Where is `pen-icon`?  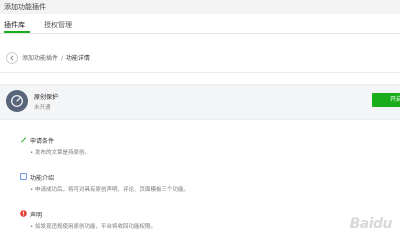
pen-icon is located at coordinates (24, 140).